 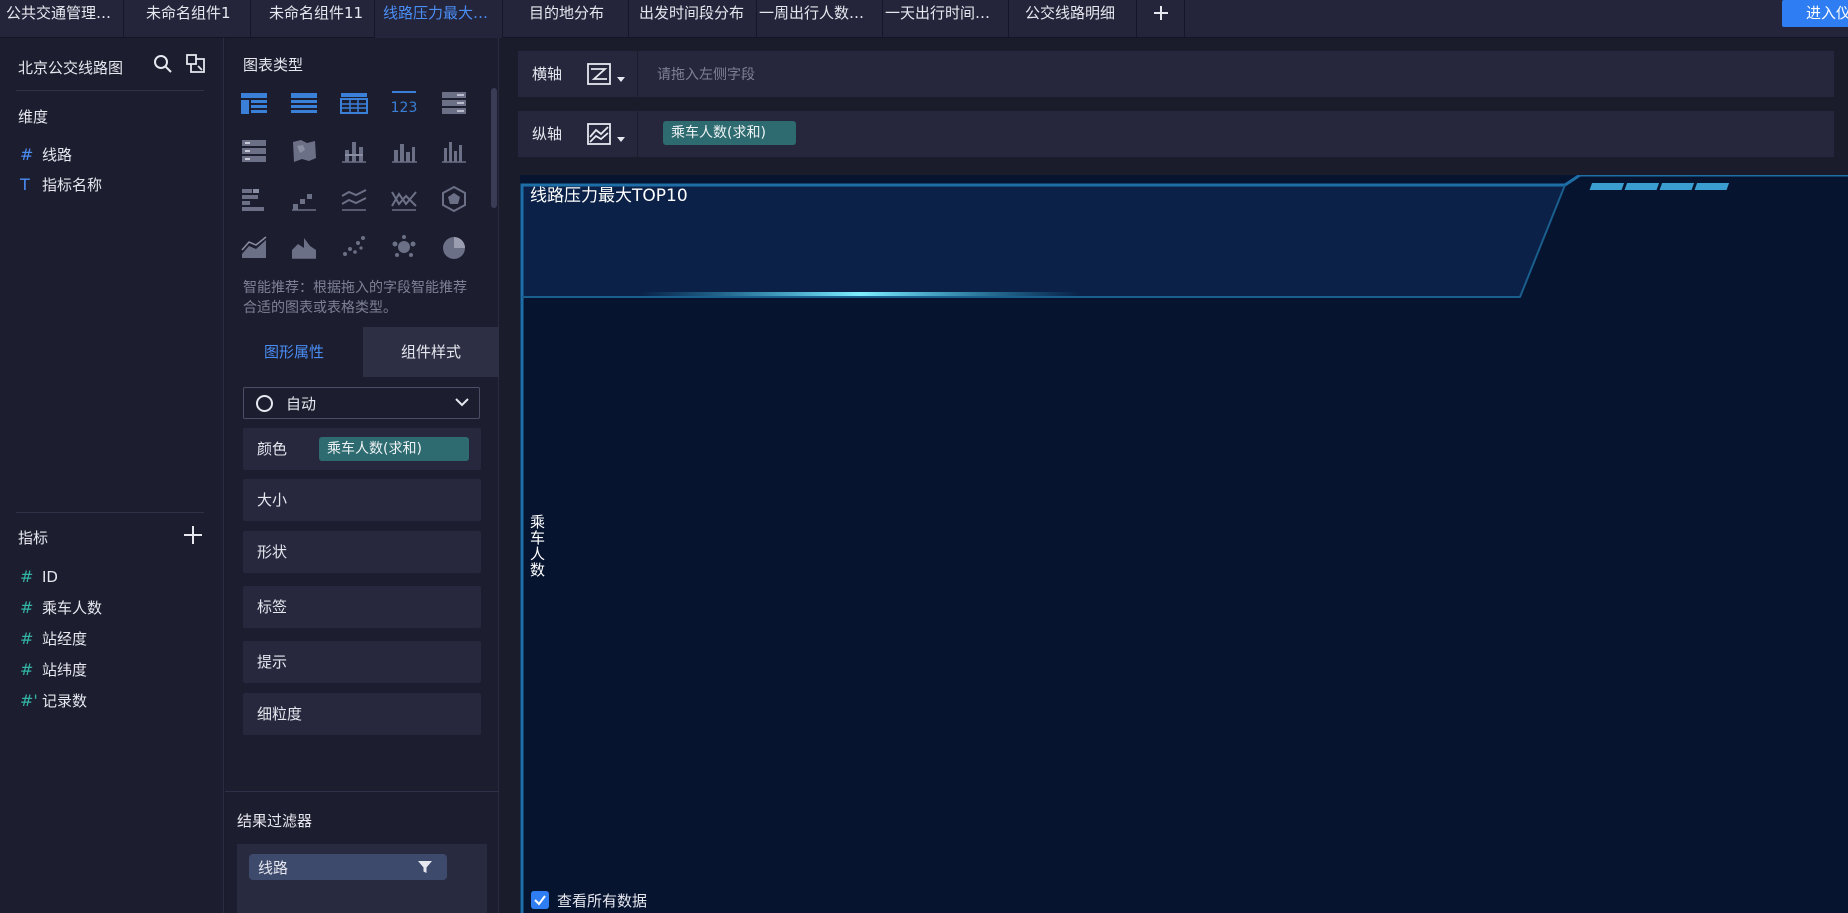 I want to click on filter-field-name: 线路, so click(x=273, y=868).